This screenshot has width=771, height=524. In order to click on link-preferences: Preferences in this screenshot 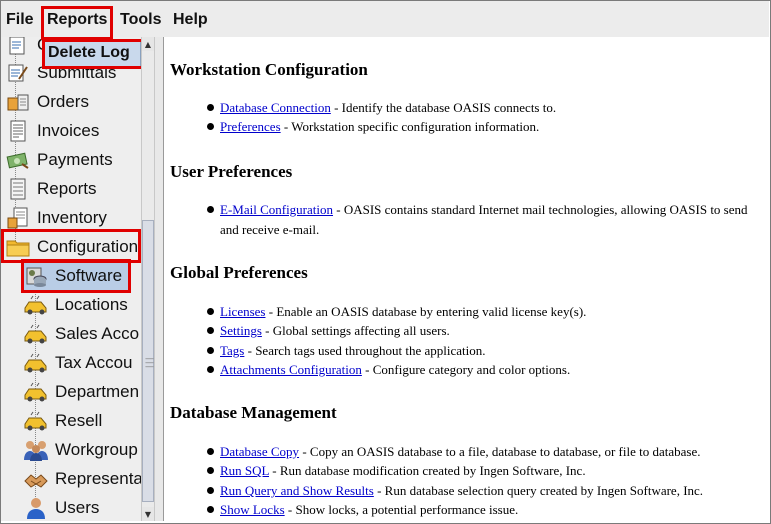, I will do `click(250, 126)`.